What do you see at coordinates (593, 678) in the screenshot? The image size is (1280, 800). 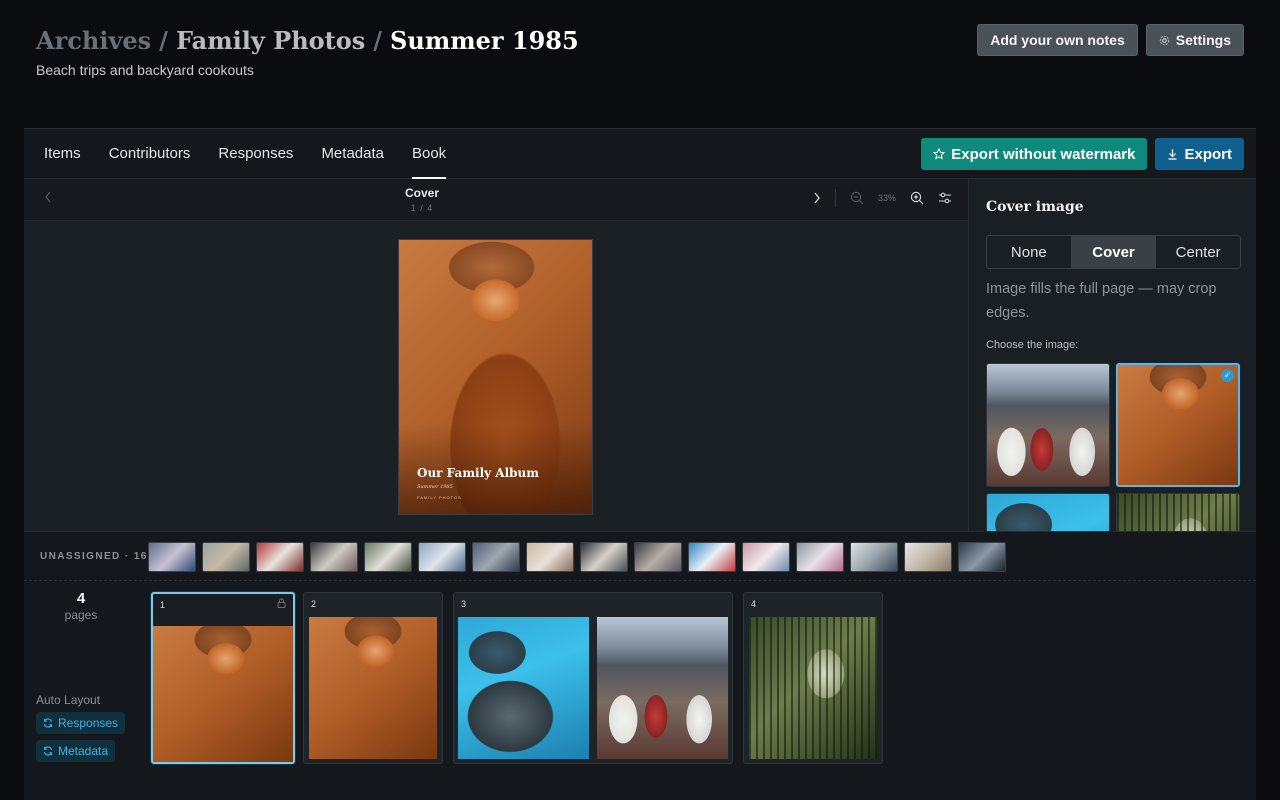 I see `page-card-3: 3` at bounding box center [593, 678].